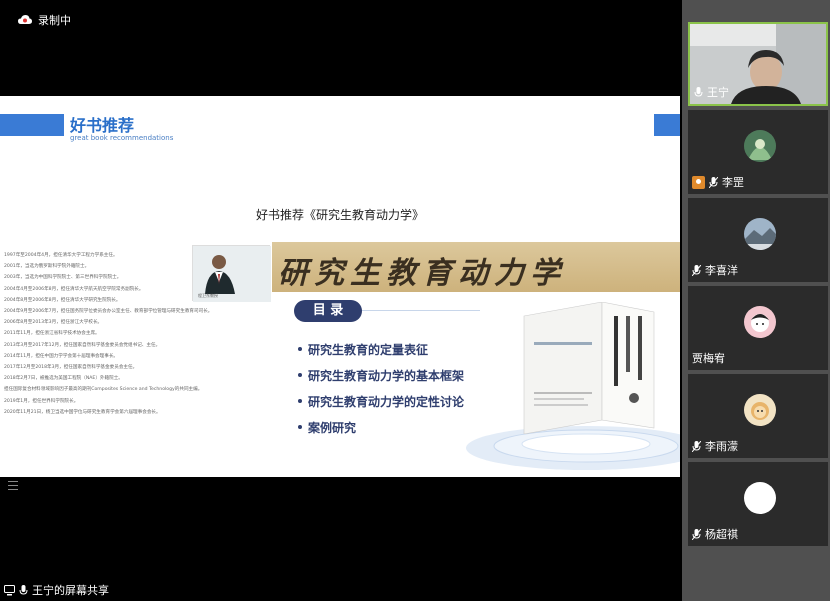 Image resolution: width=830 pixels, height=601 pixels. I want to click on photo-caption: 程卫东教授, so click(208, 295).